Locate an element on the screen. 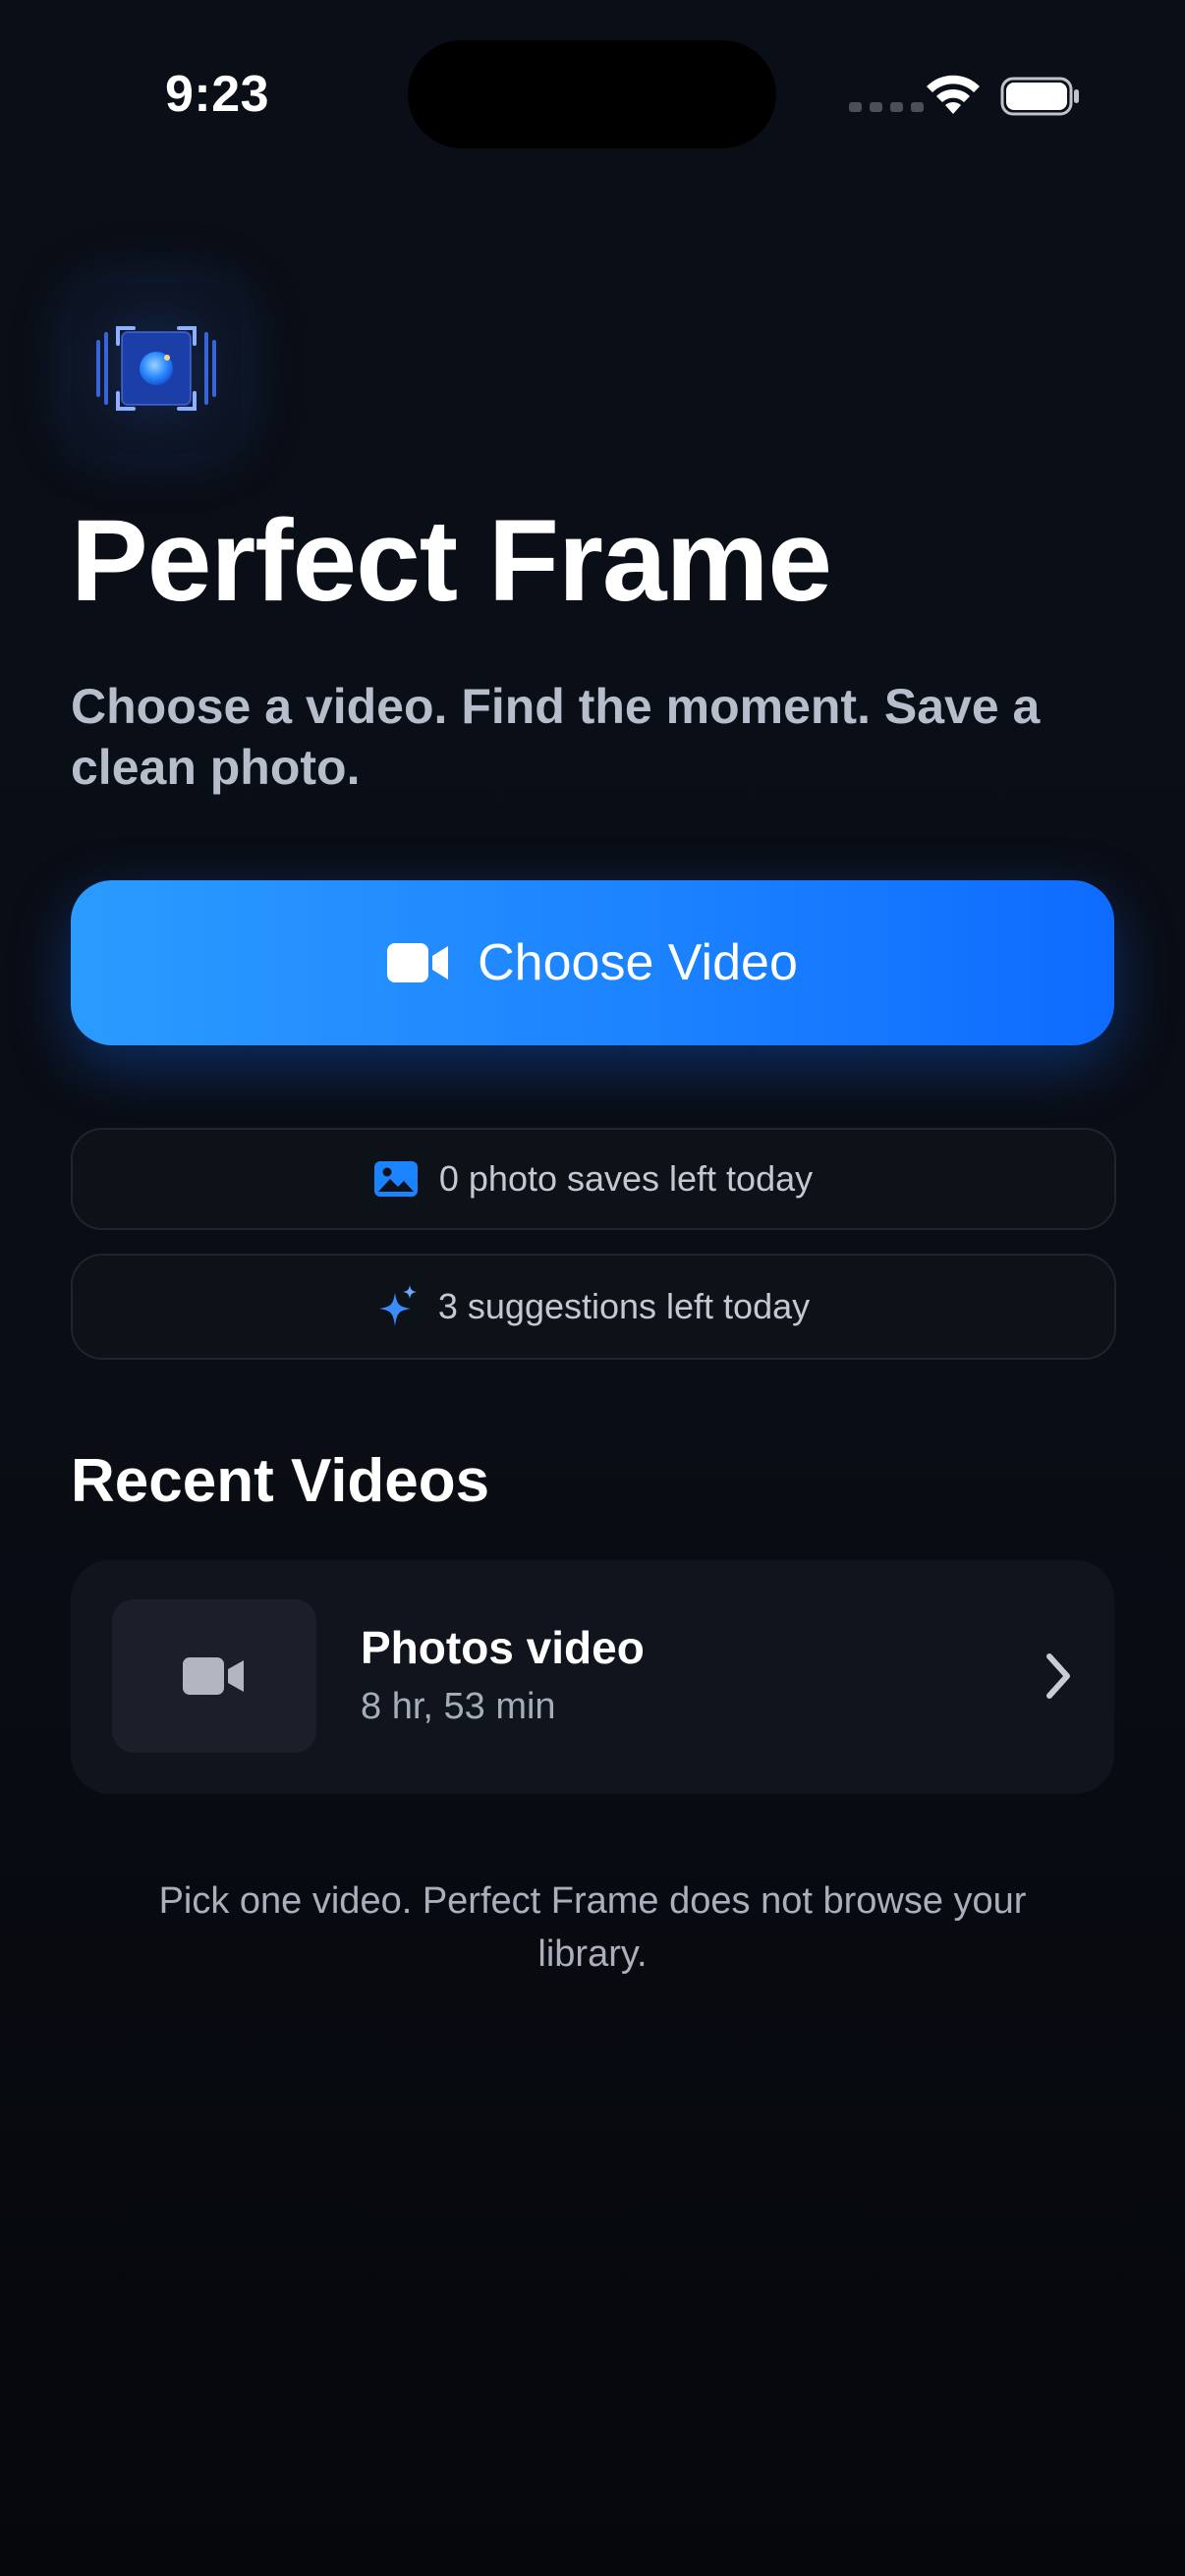  video-duration: 8 hr, 53 min is located at coordinates (459, 1706).